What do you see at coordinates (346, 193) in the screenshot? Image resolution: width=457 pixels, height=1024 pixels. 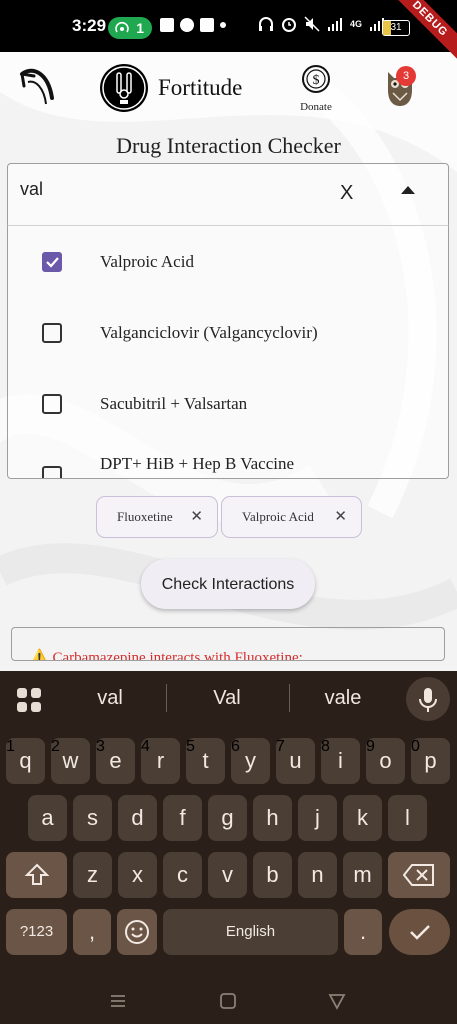 I see `clear-search-button: X` at bounding box center [346, 193].